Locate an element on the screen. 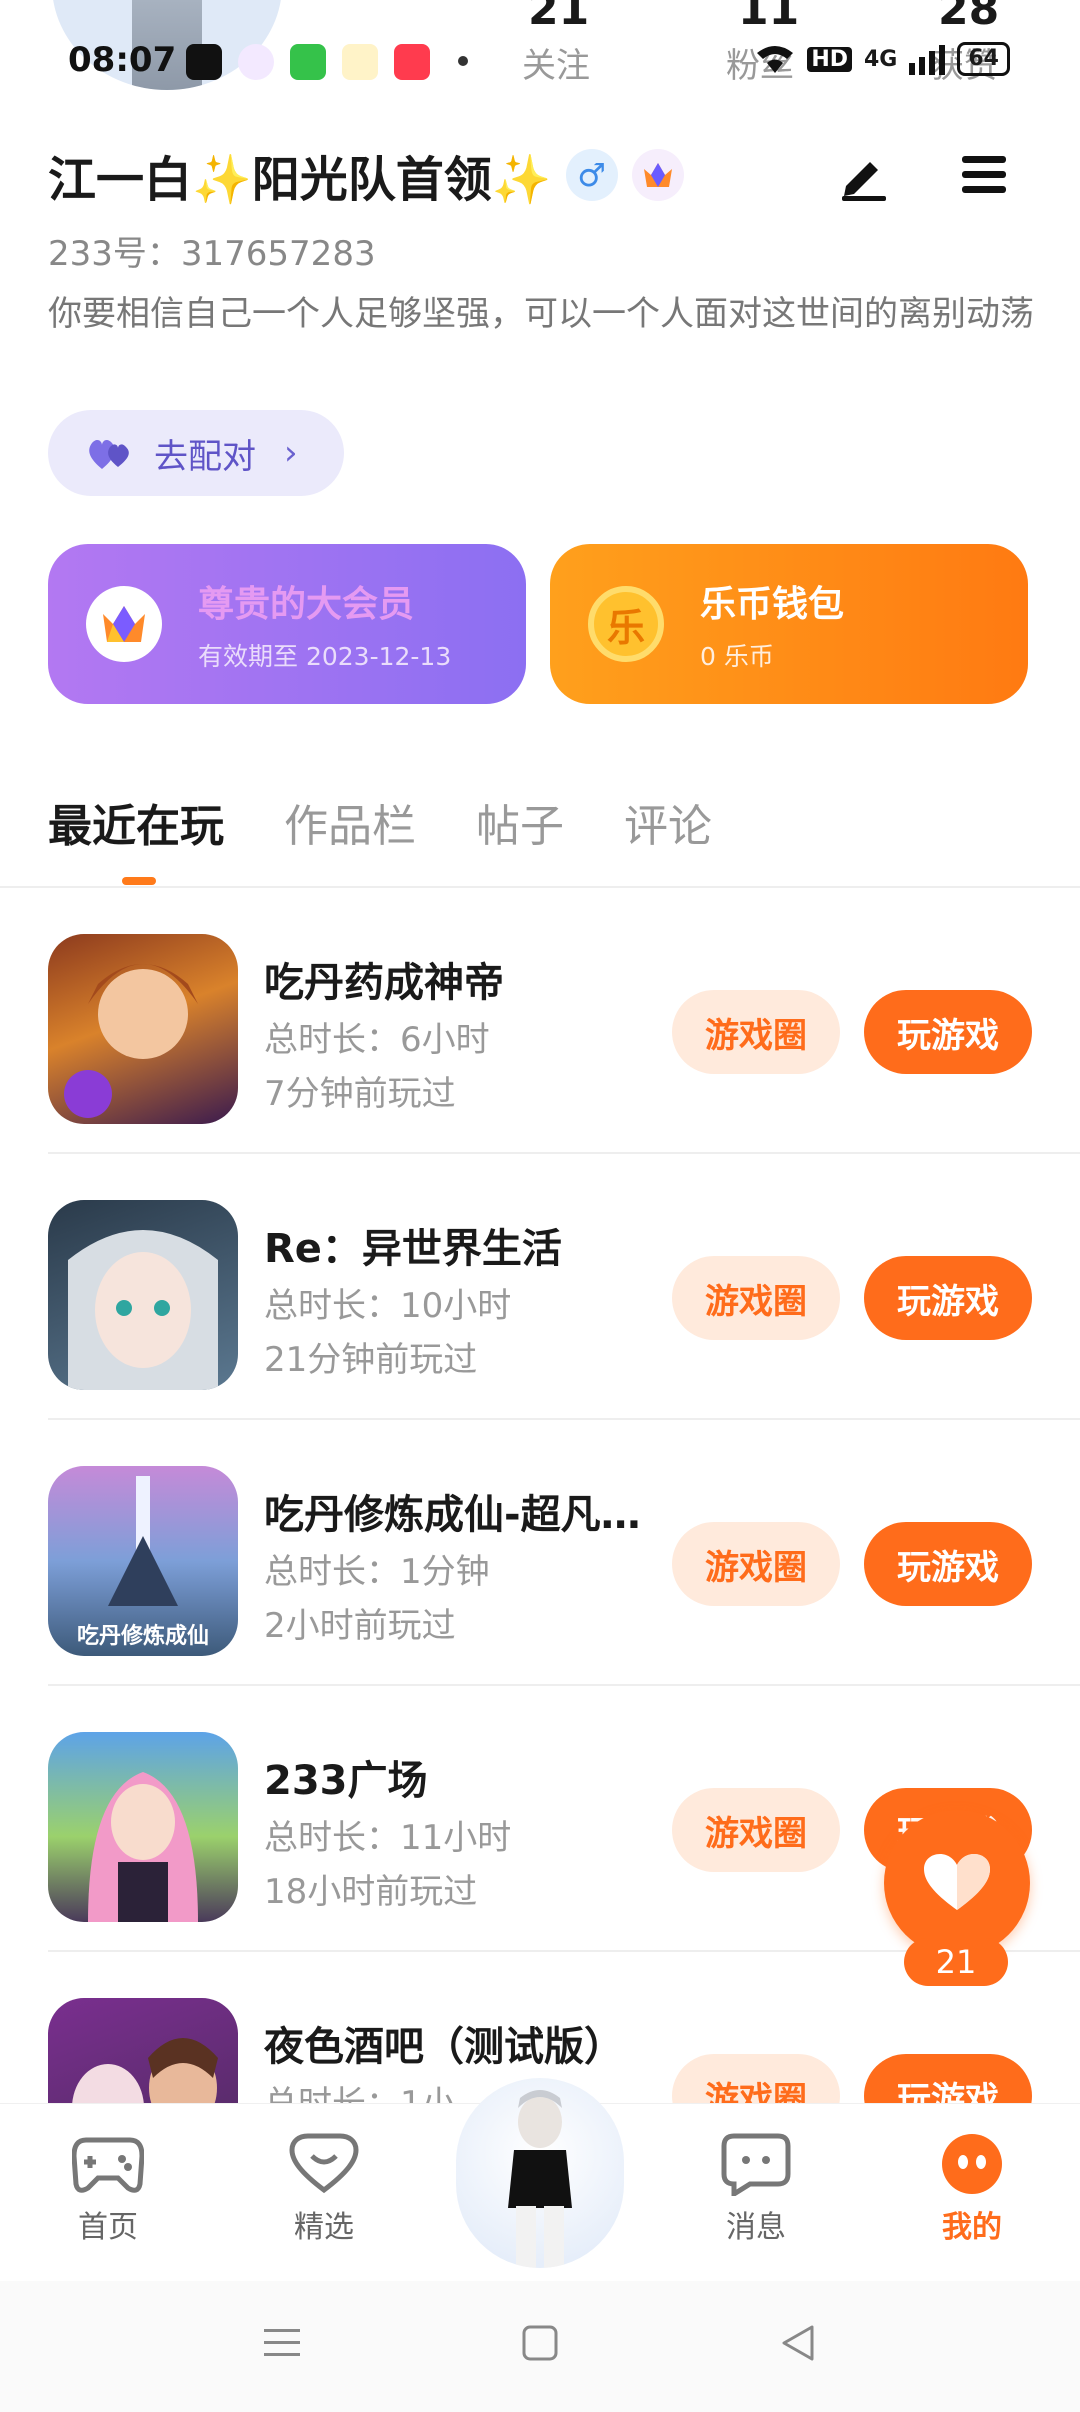 The height and width of the screenshot is (2412, 1080). signal-icon is located at coordinates (927, 60).